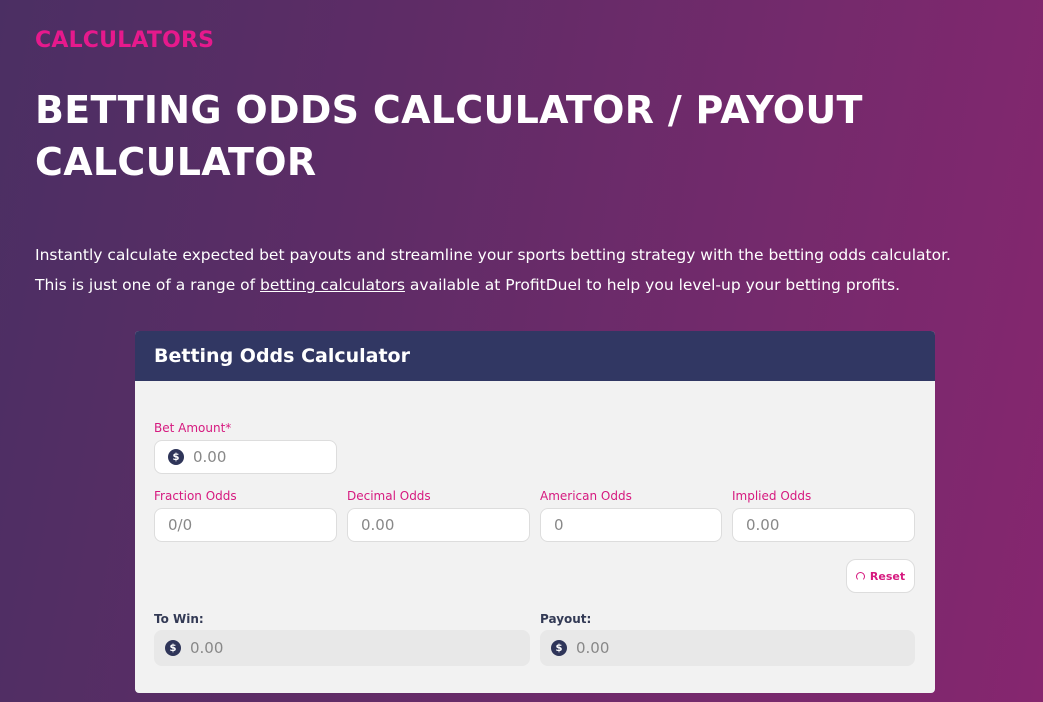 The width and height of the screenshot is (1043, 702). Describe the element at coordinates (823, 525) in the screenshot. I see `implied-odds-input: 0.00` at that location.